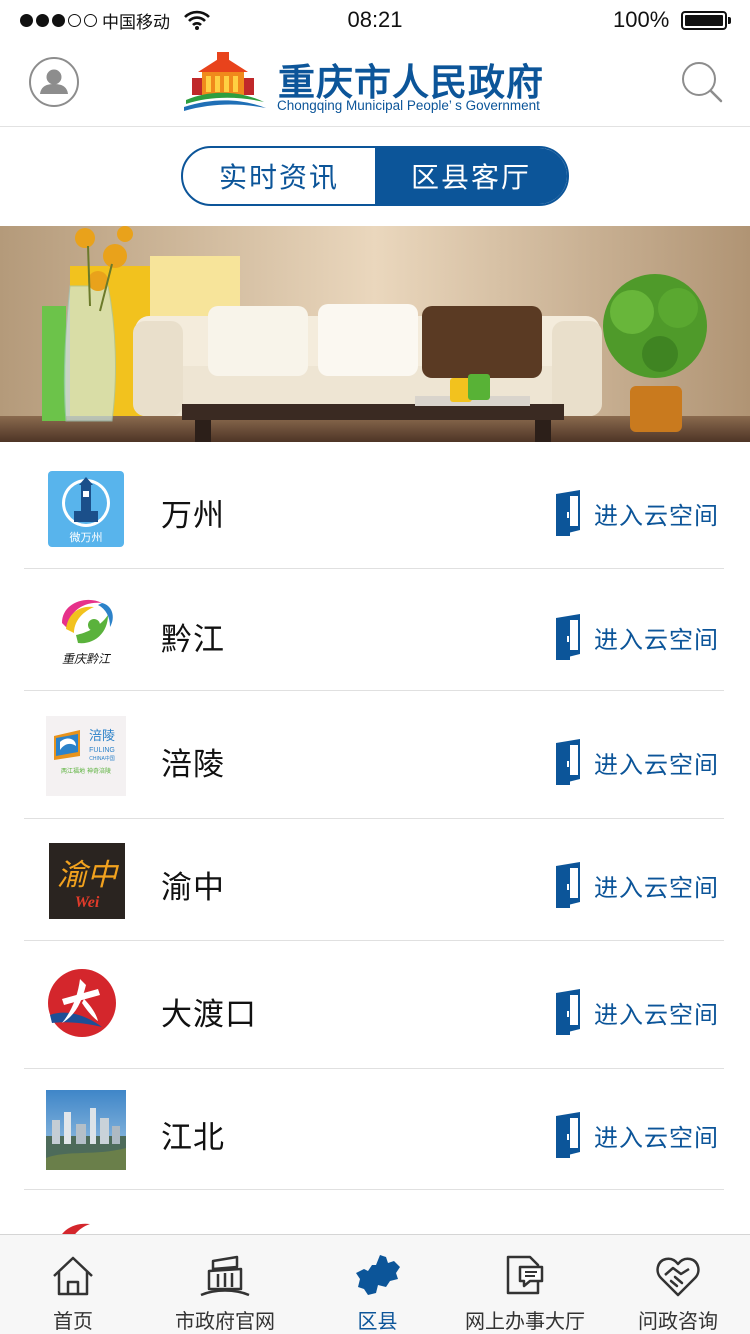 The image size is (750, 1334). Describe the element at coordinates (704, 20) in the screenshot. I see `battery-icon` at that location.